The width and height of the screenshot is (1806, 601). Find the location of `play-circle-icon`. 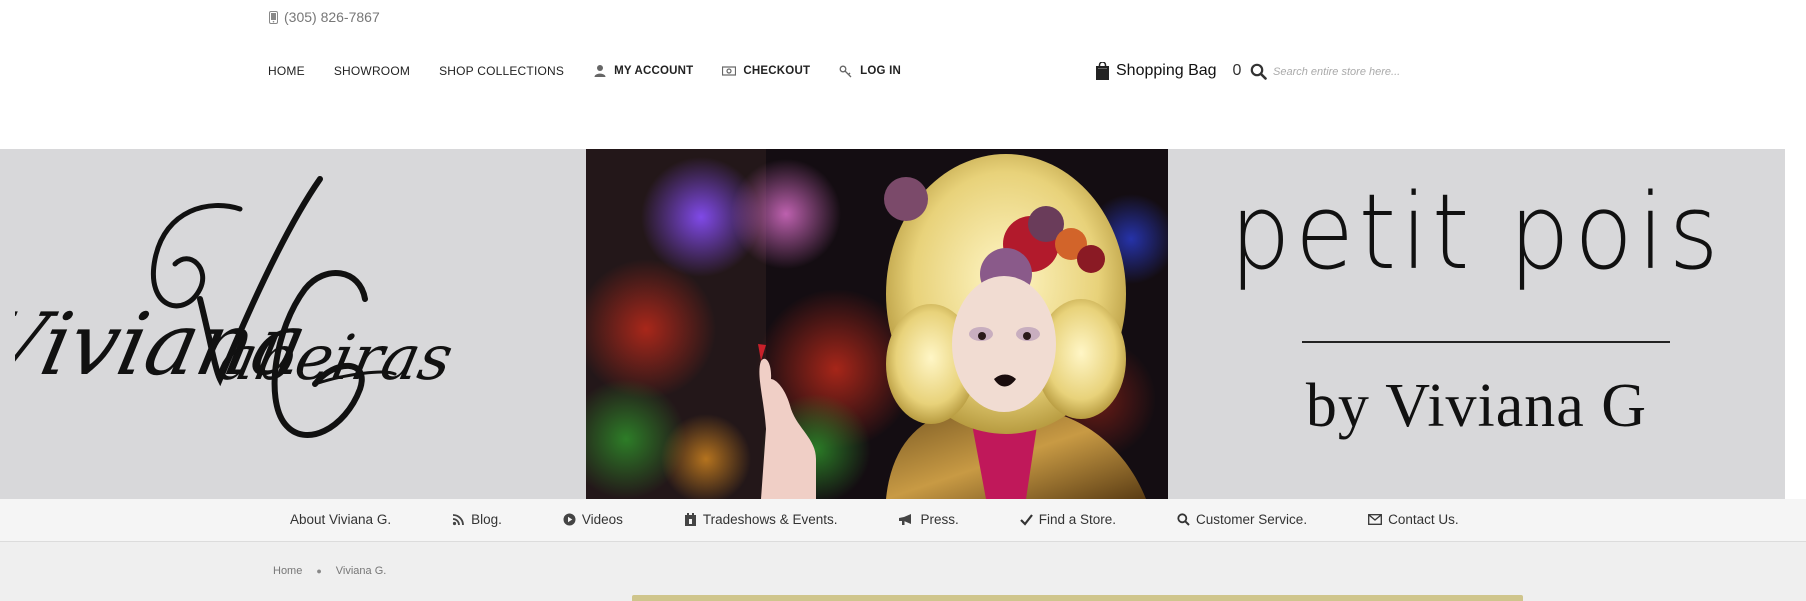

play-circle-icon is located at coordinates (569, 519).